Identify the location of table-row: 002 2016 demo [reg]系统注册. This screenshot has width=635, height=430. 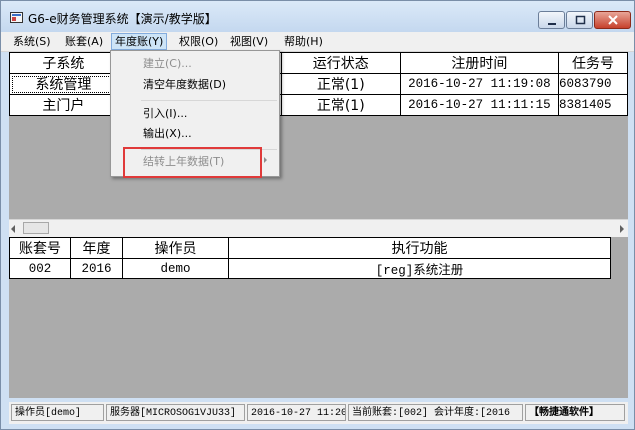
(310, 268).